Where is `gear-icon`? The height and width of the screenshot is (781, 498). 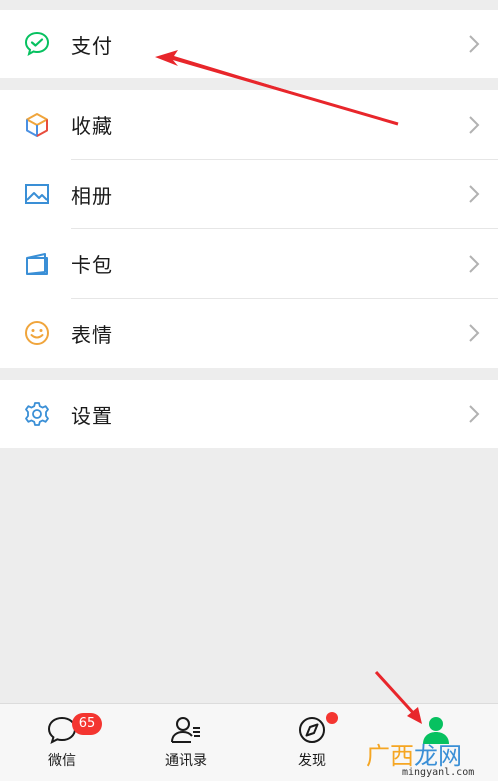 gear-icon is located at coordinates (37, 414).